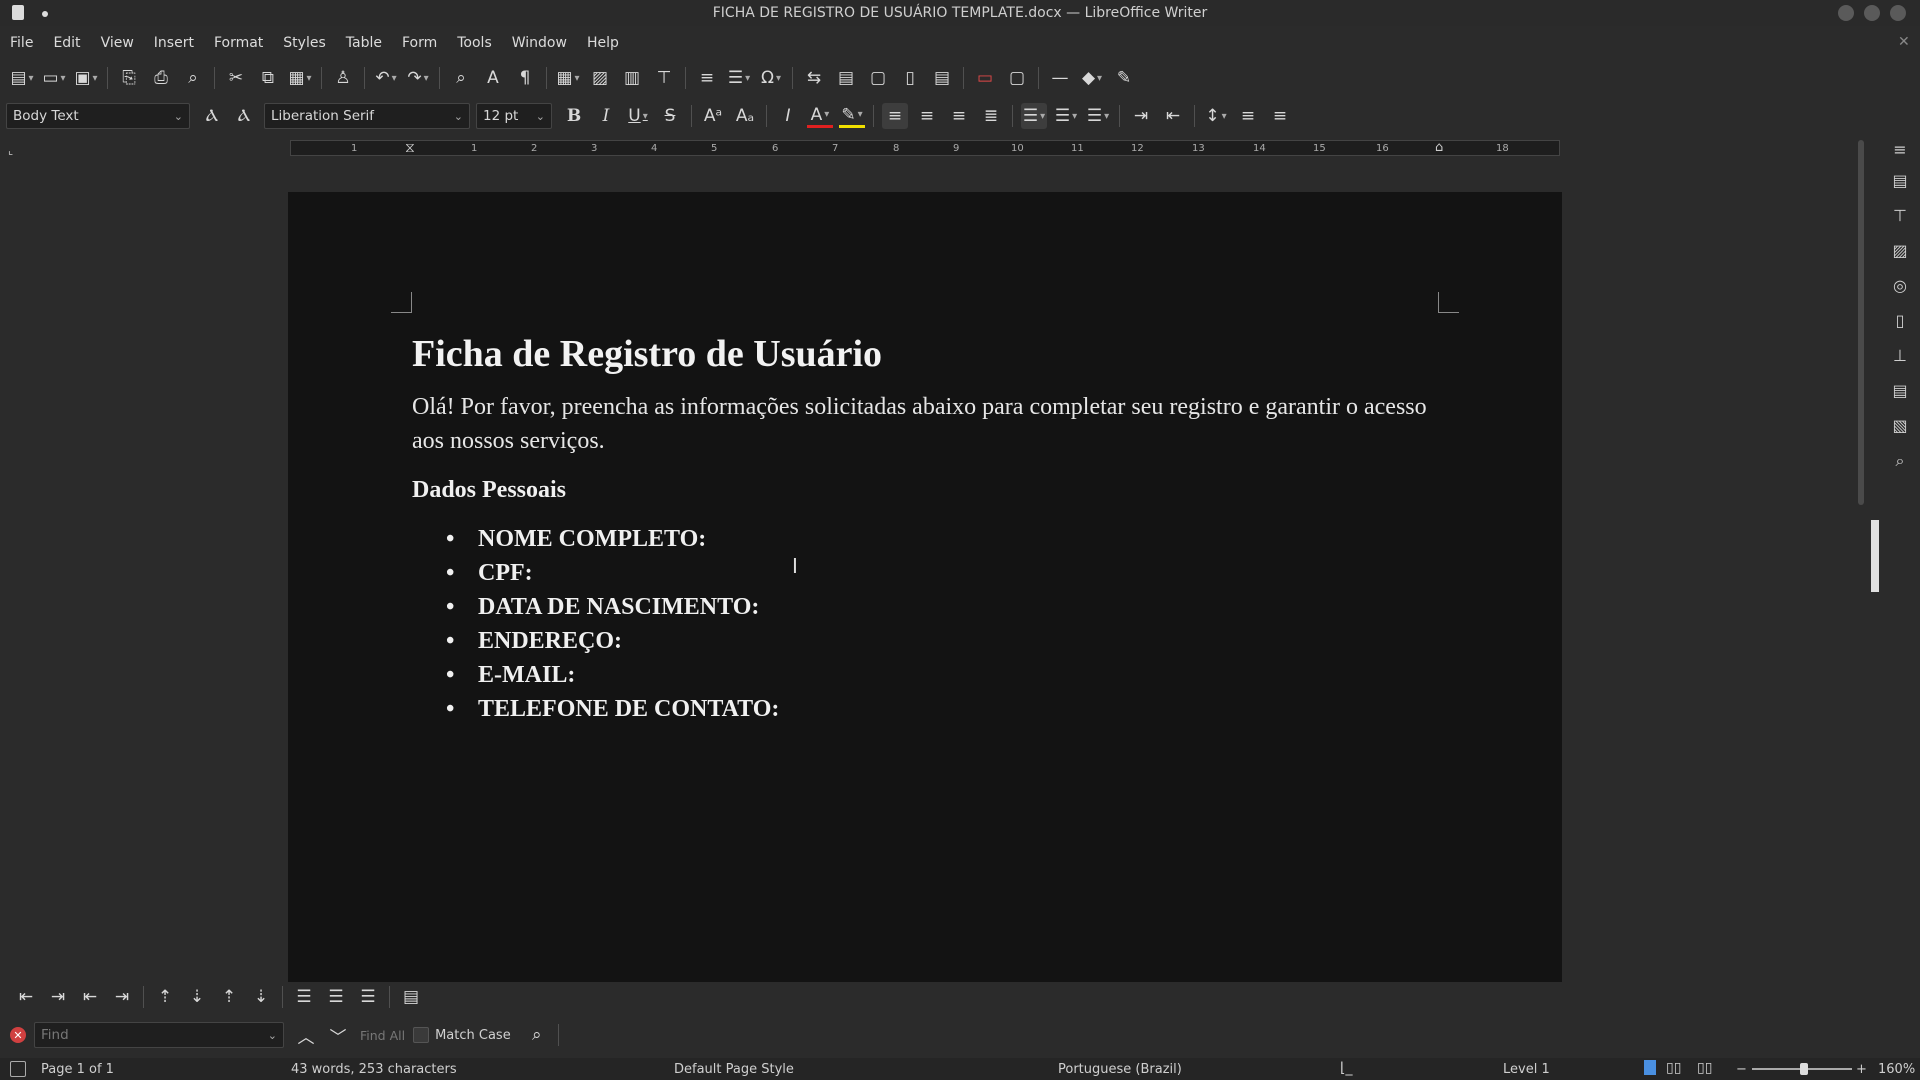  I want to click on promote-outline-icon: ⇤, so click(26, 997).